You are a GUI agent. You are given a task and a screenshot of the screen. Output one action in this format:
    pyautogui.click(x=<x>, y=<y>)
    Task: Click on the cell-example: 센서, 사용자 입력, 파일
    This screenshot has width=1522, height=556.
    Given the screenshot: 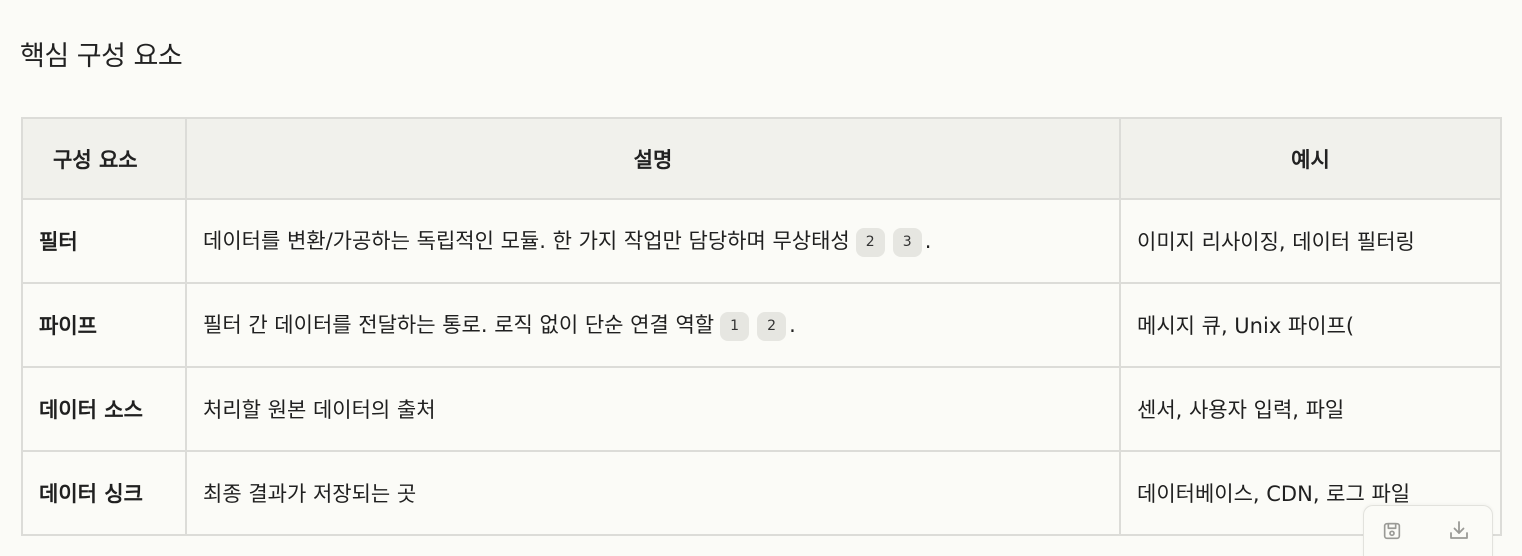 What is the action you would take?
    pyautogui.click(x=1310, y=409)
    